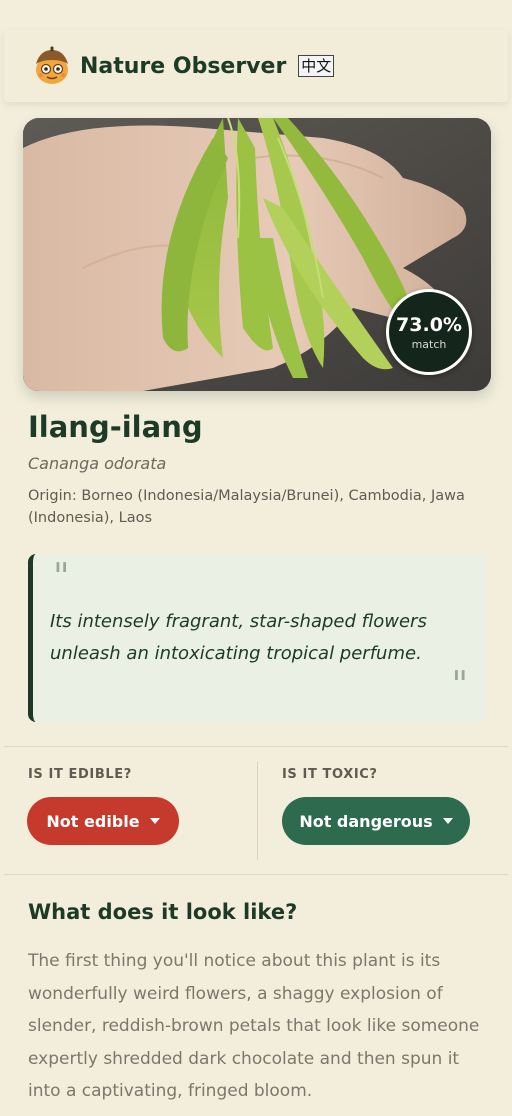 The width and height of the screenshot is (512, 1116). What do you see at coordinates (115, 427) in the screenshot?
I see `plant-common-name: Ilang-ilang` at bounding box center [115, 427].